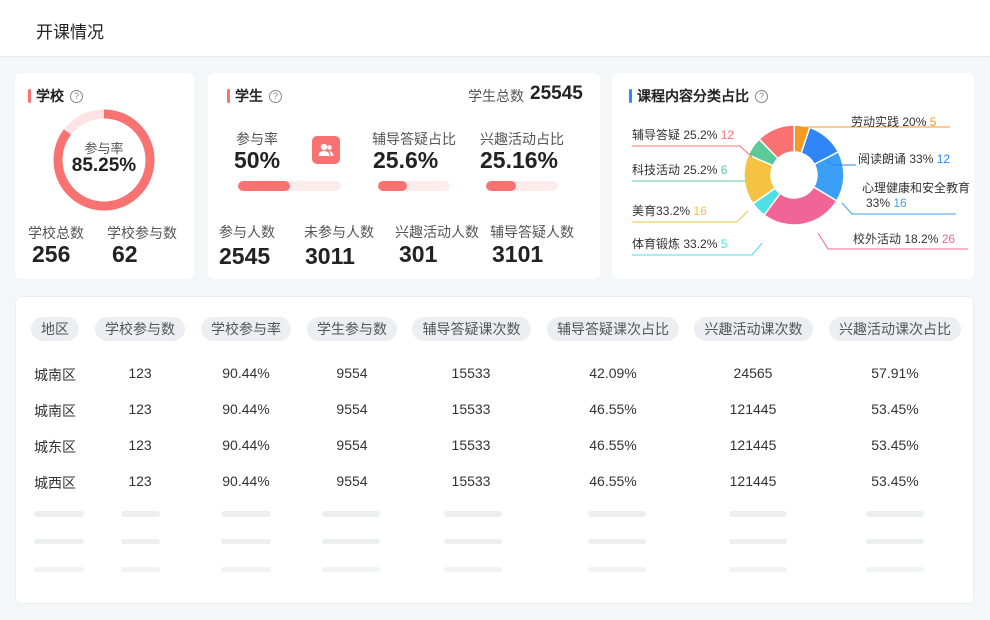 The width and height of the screenshot is (990, 620). I want to click on metric-label: 兴趣活动占比, so click(522, 139).